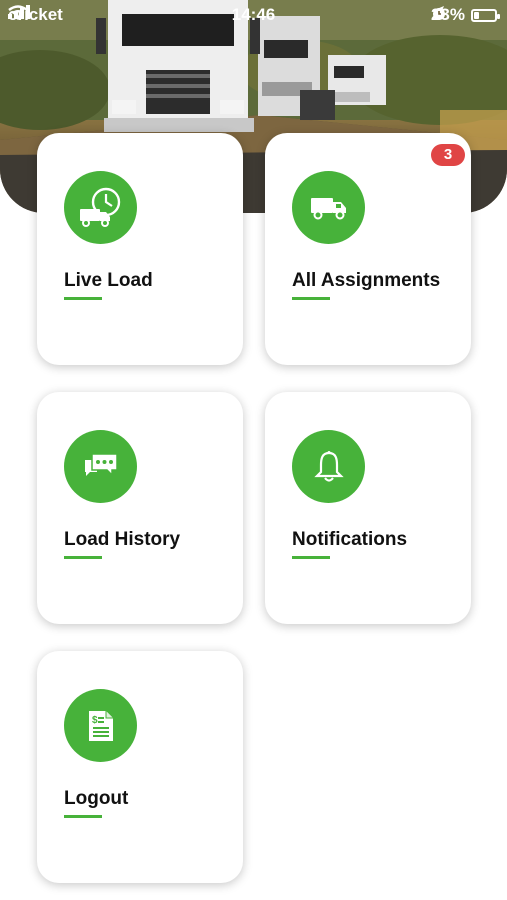 The image size is (507, 900). I want to click on all-assignments-card: 3 All Assignments, so click(368, 249).